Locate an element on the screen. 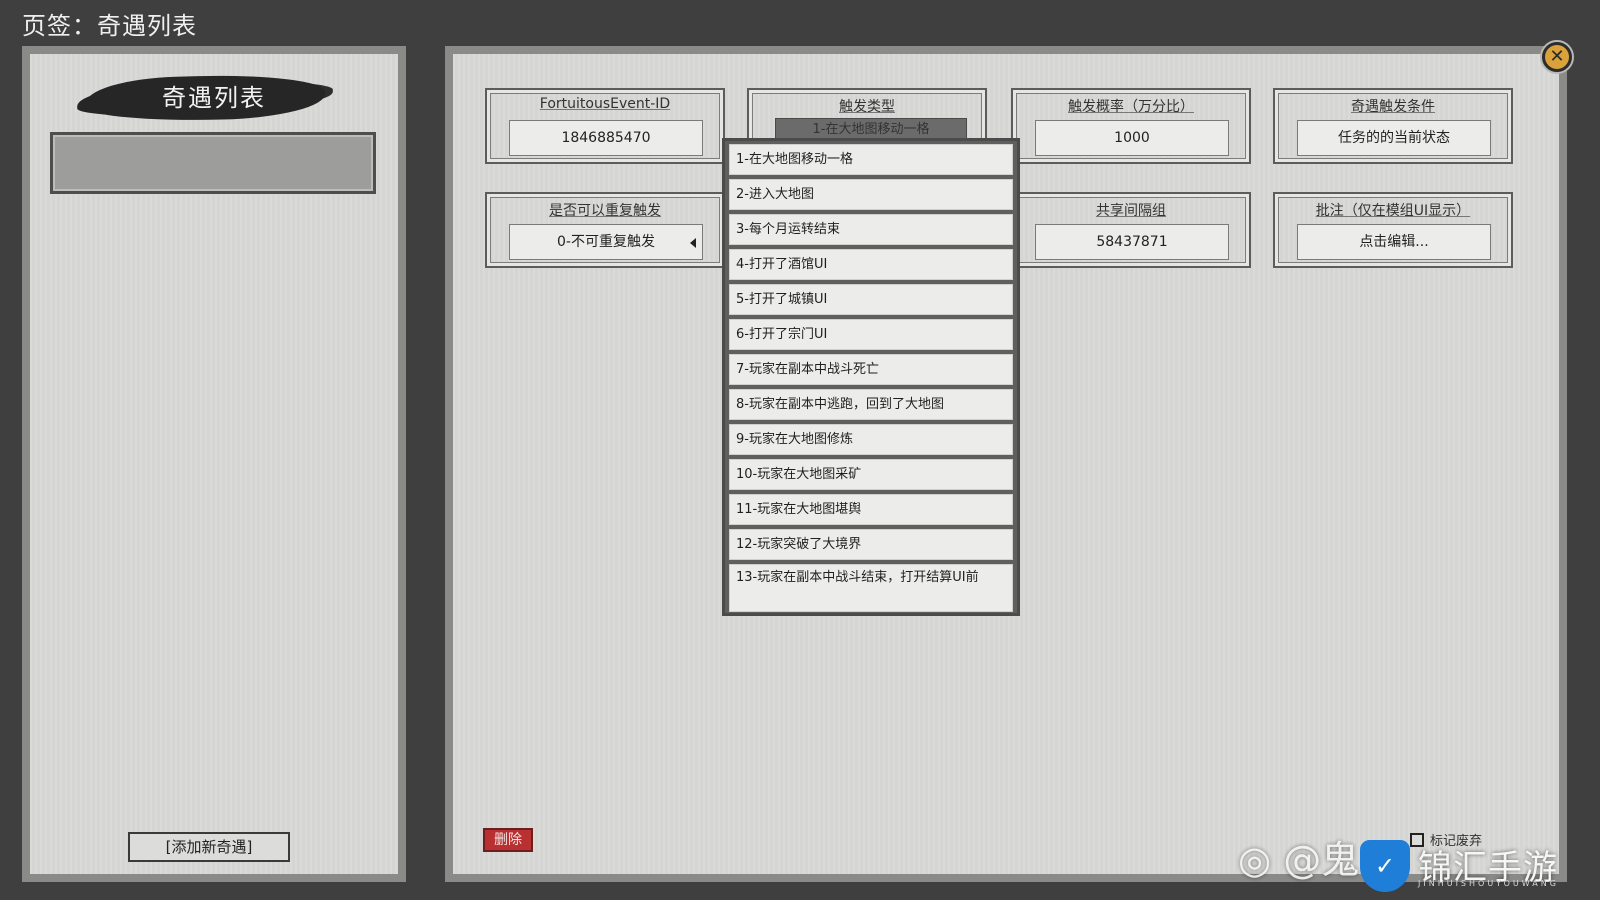  delete-button: 删除 is located at coordinates (508, 840).